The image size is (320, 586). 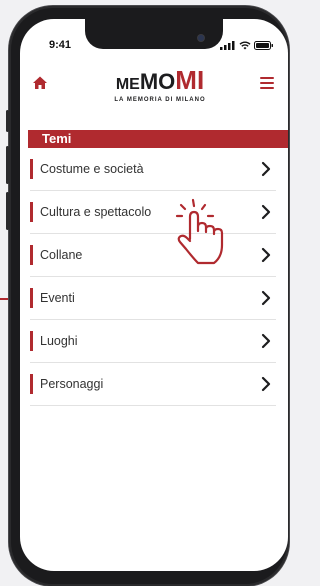 I want to click on list-item-personaggi: Personaggi, so click(x=153, y=384).